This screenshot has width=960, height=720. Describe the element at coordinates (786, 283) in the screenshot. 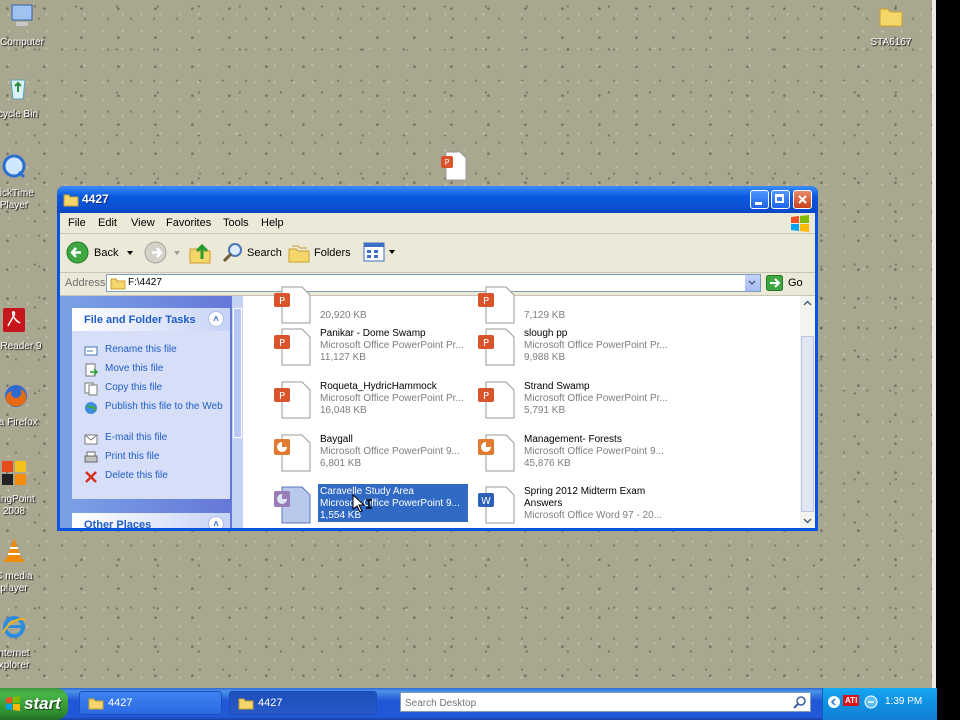

I see `go-button: Go` at that location.